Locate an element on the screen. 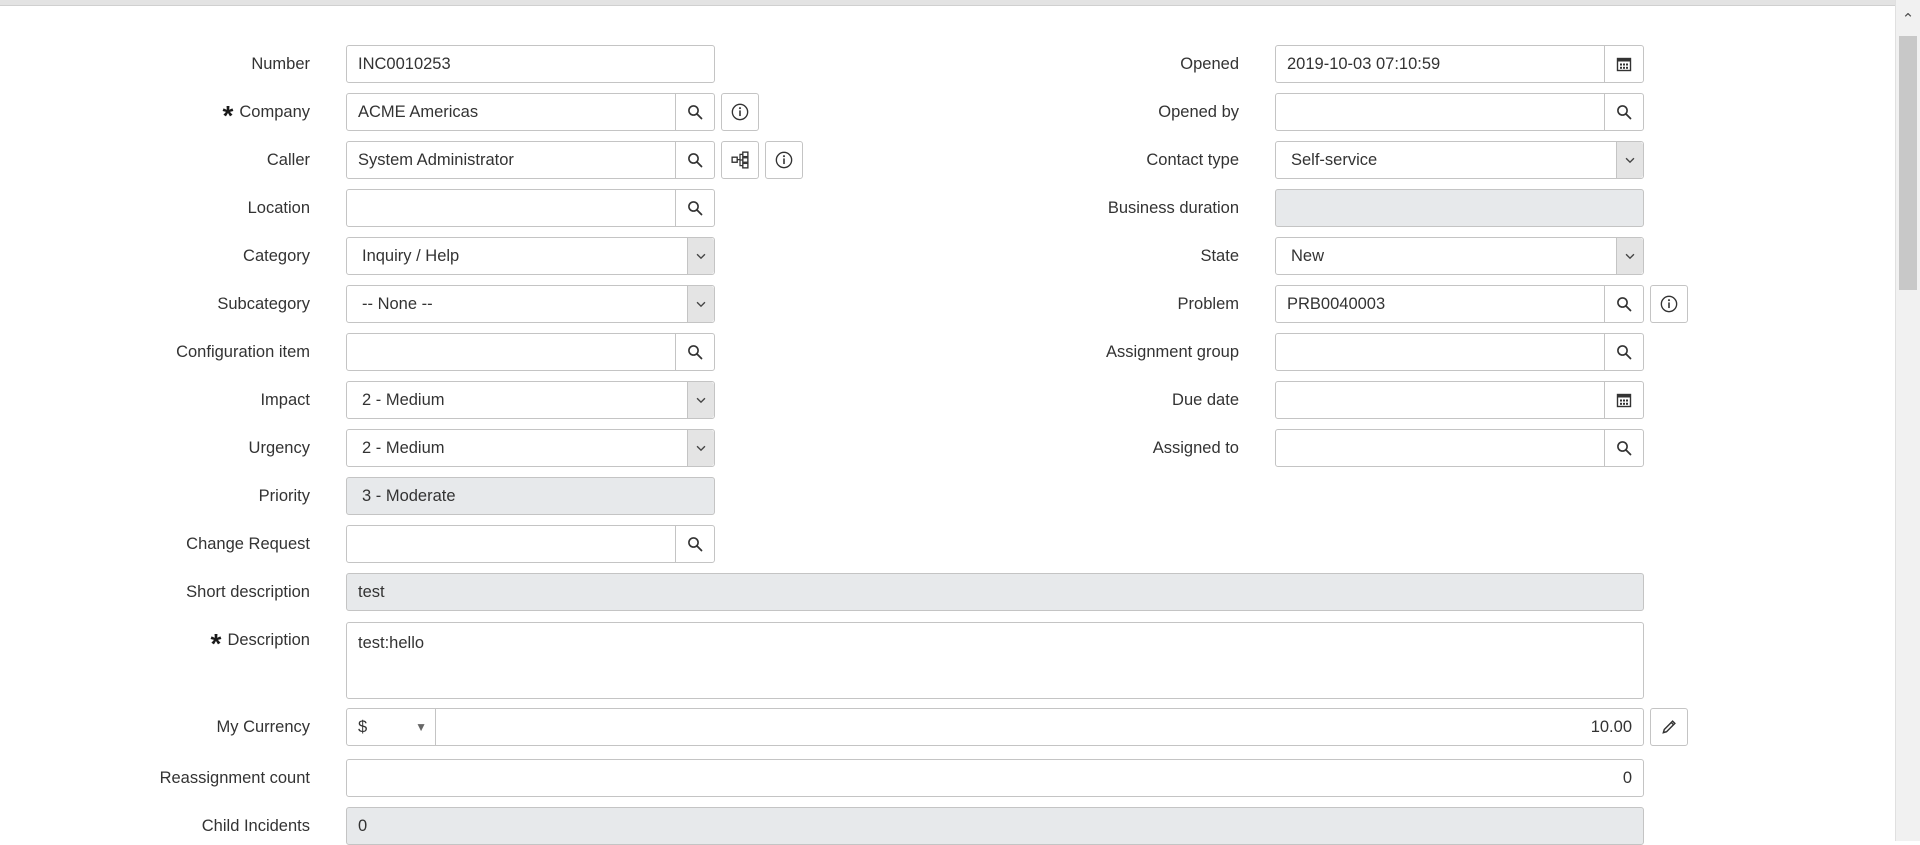 The width and height of the screenshot is (1920, 845). caller-lookup-button is located at coordinates (694, 160).